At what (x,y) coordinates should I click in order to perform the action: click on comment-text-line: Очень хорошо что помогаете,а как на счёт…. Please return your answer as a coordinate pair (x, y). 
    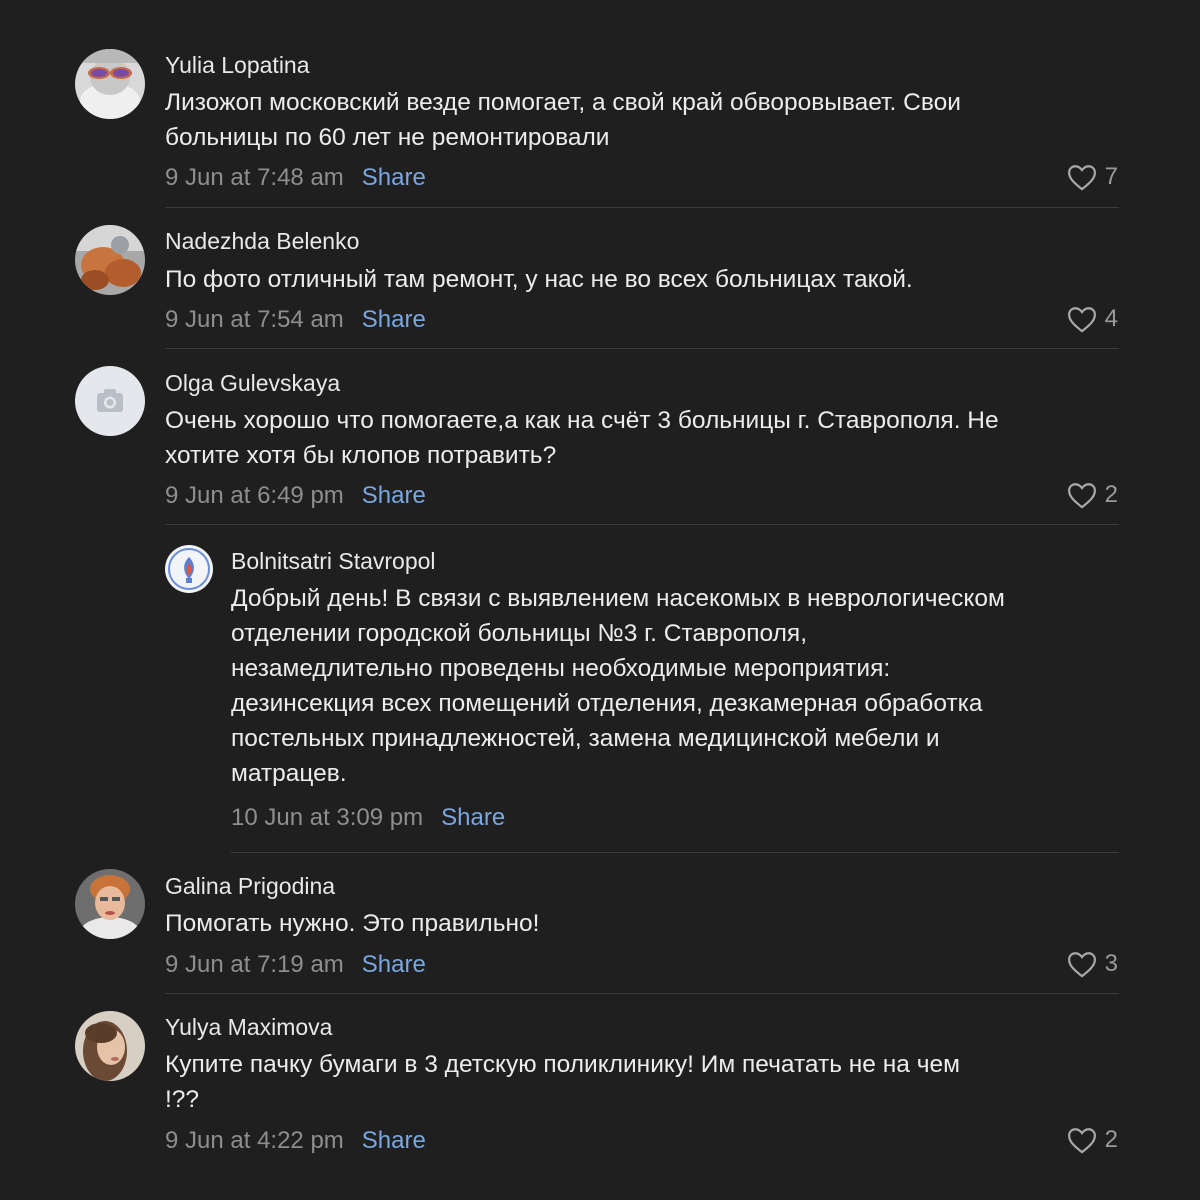
    Looking at the image, I should click on (582, 420).